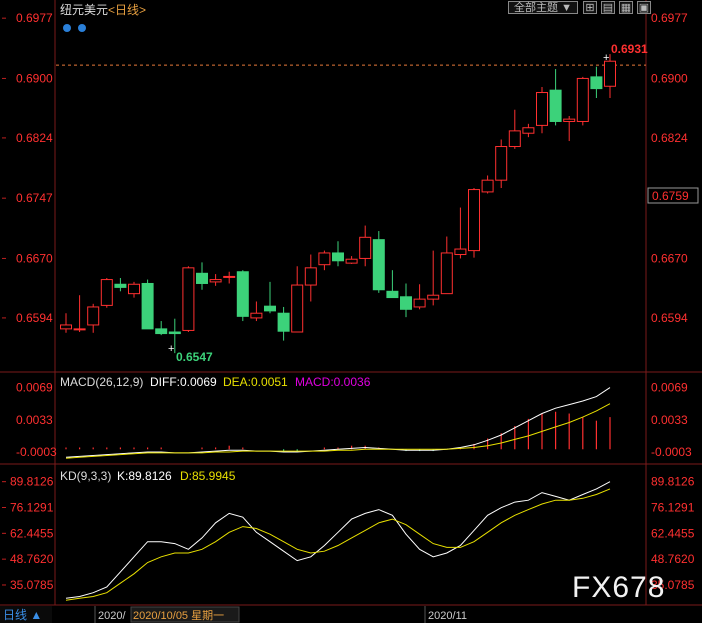 This screenshot has width=702, height=623. I want to click on watermark-logo: FX678, so click(618, 587).